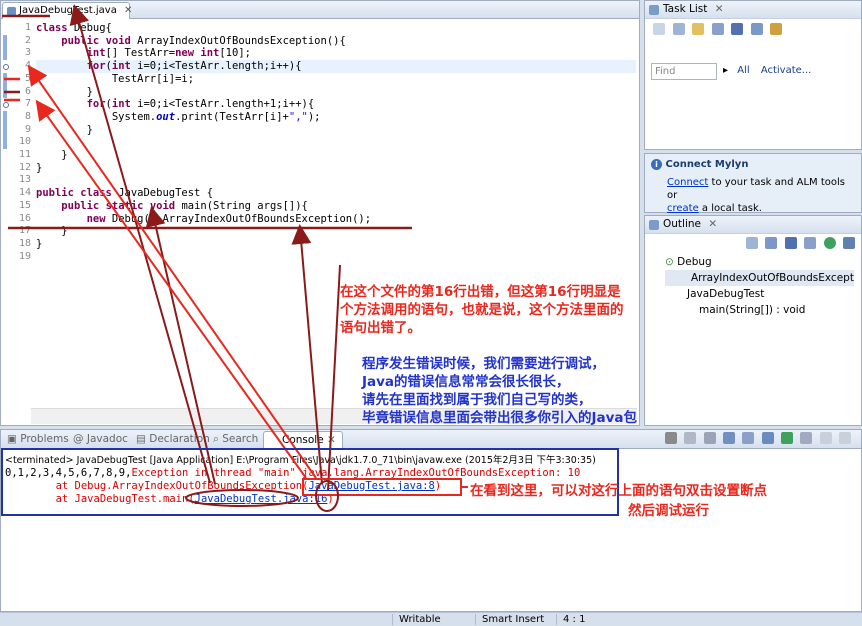 This screenshot has height=626, width=862. What do you see at coordinates (786, 438) in the screenshot?
I see `open-console-icon` at bounding box center [786, 438].